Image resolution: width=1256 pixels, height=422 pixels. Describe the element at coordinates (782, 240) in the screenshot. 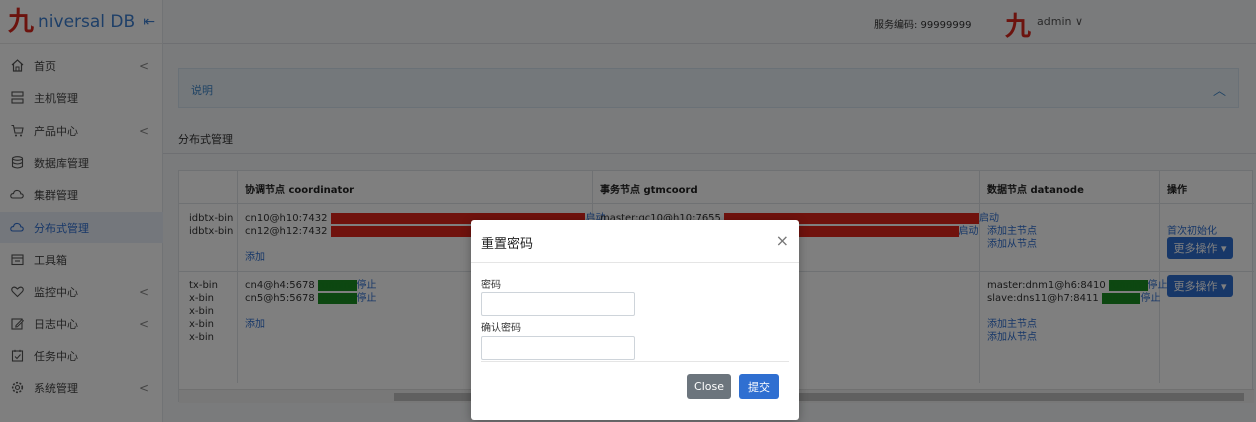

I see `close-icon: ×` at that location.